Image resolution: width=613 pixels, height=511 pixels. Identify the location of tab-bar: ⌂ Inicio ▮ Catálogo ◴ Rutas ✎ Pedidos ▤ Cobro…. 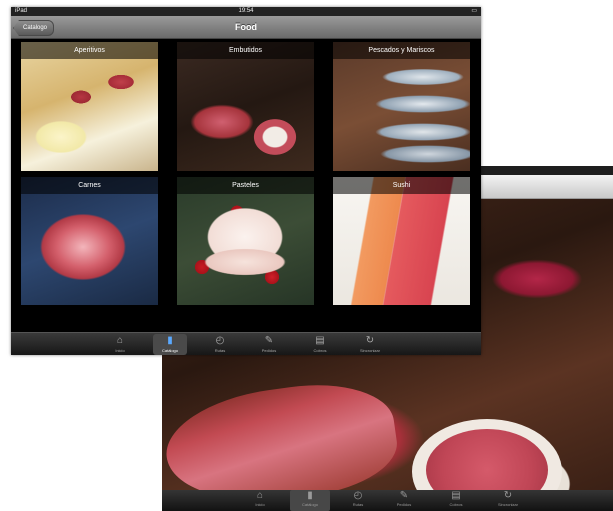
(246, 343).